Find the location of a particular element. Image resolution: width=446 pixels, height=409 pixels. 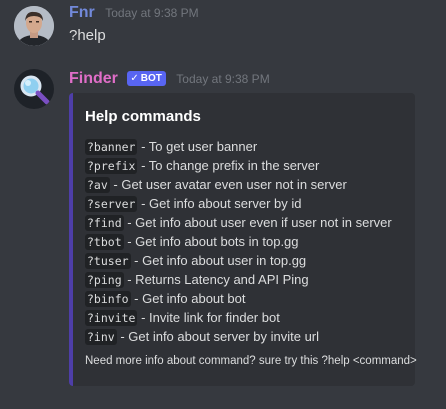

command-description: - Get info about server by invite url is located at coordinates (218, 336).